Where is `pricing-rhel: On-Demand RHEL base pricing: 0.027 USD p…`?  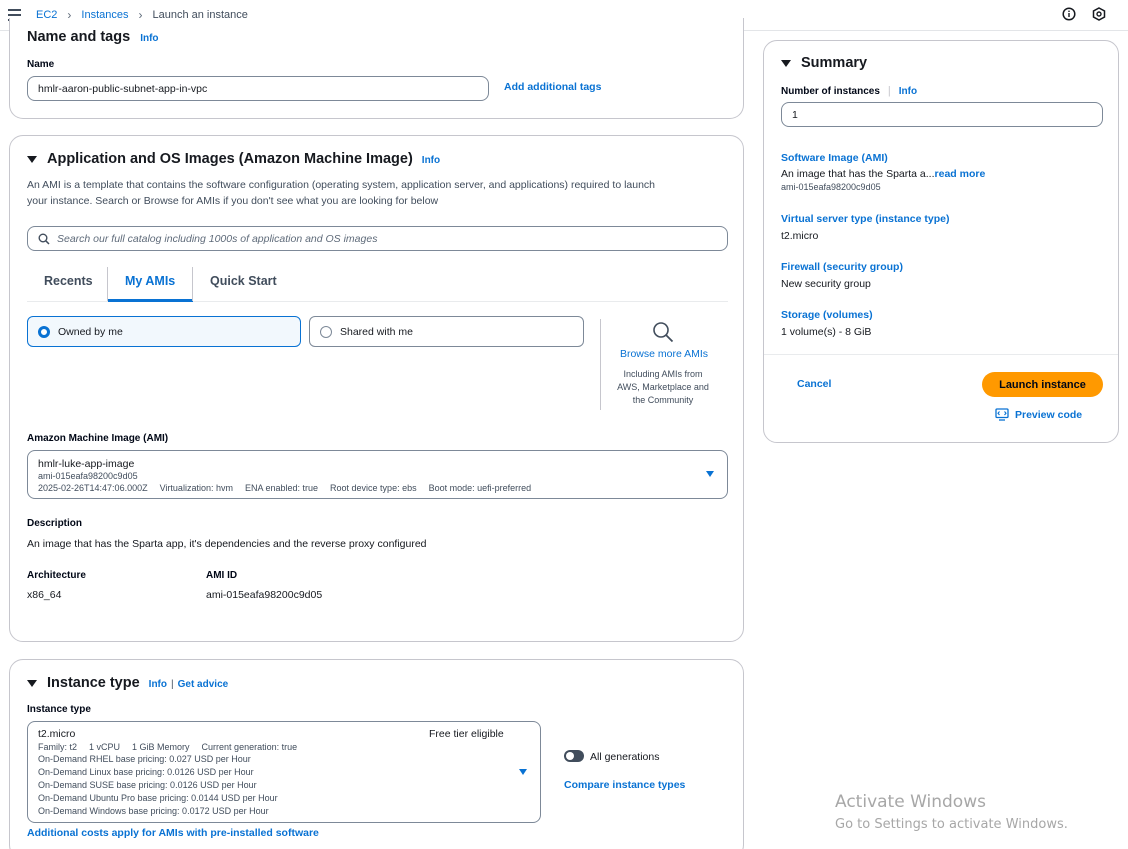 pricing-rhel: On-Demand RHEL base pricing: 0.027 USD p… is located at coordinates (144, 759).